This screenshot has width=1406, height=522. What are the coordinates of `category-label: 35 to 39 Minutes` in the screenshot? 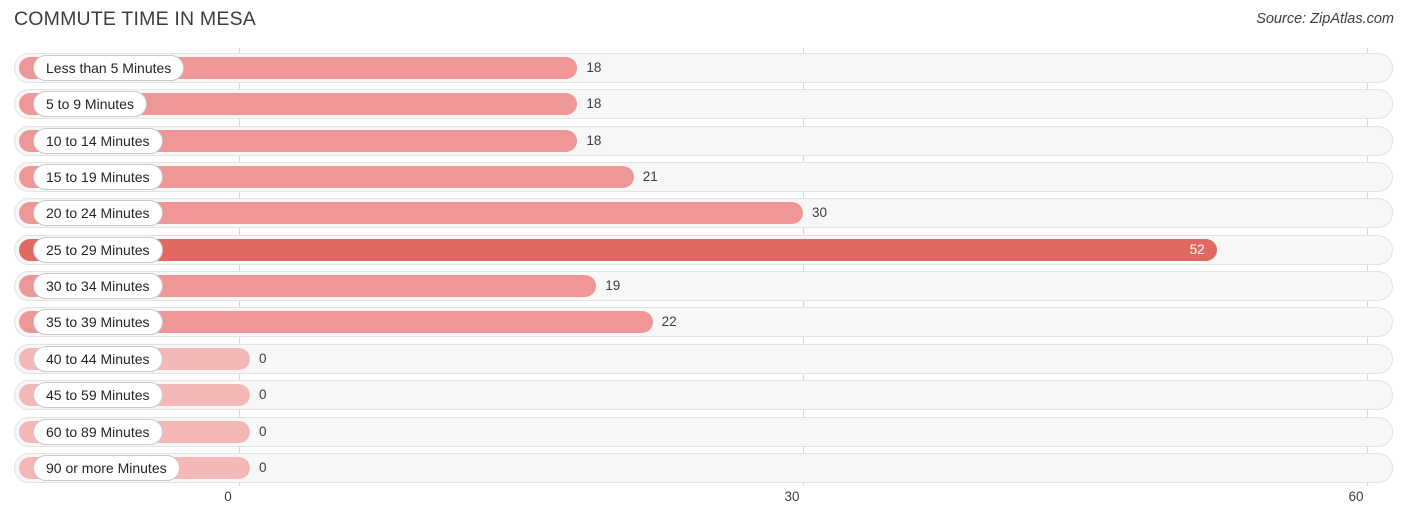 It's located at (98, 322).